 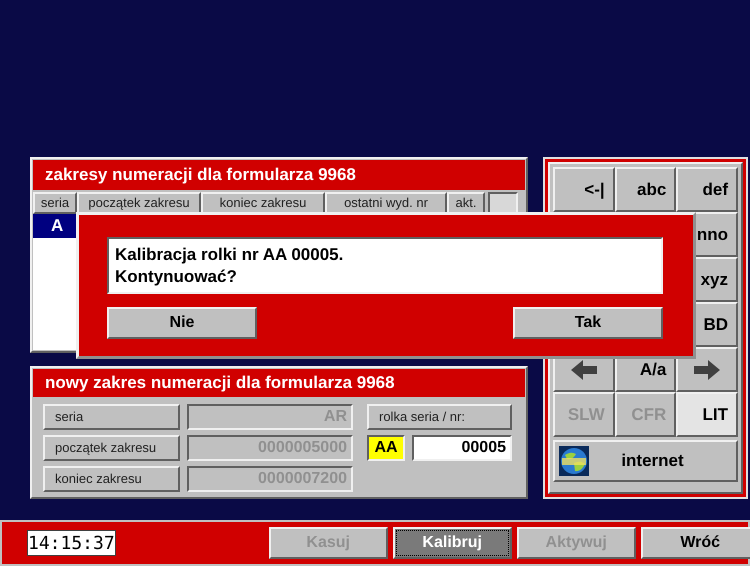 What do you see at coordinates (111, 448) in the screenshot?
I see `field-label: początek zakresu` at bounding box center [111, 448].